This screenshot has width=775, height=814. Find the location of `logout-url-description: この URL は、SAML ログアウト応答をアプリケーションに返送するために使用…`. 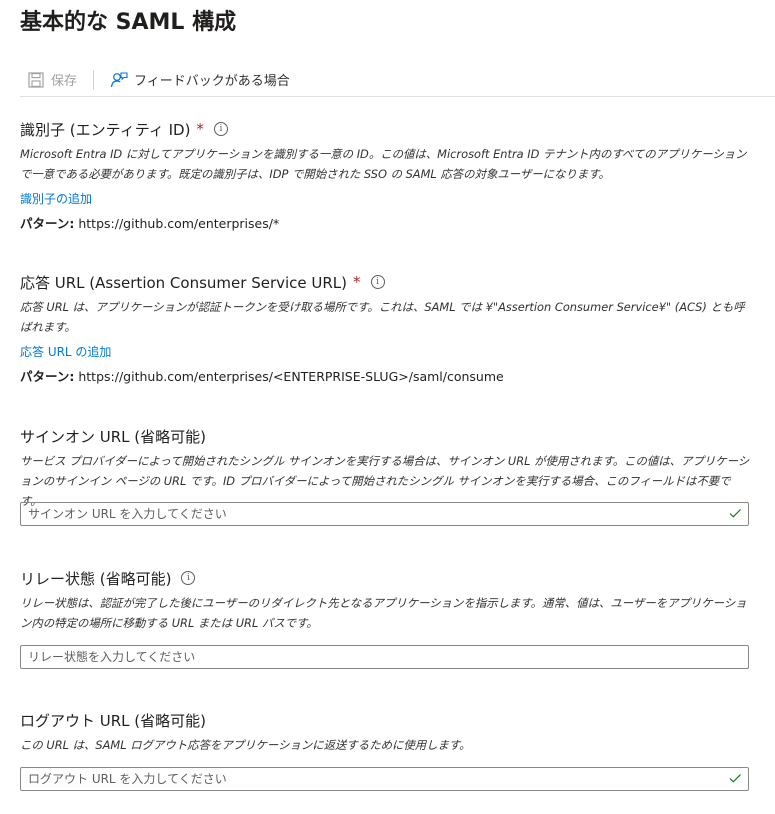

logout-url-description: この URL は、SAML ログアウト応答をアプリケーションに返送するために使用… is located at coordinates (245, 745).